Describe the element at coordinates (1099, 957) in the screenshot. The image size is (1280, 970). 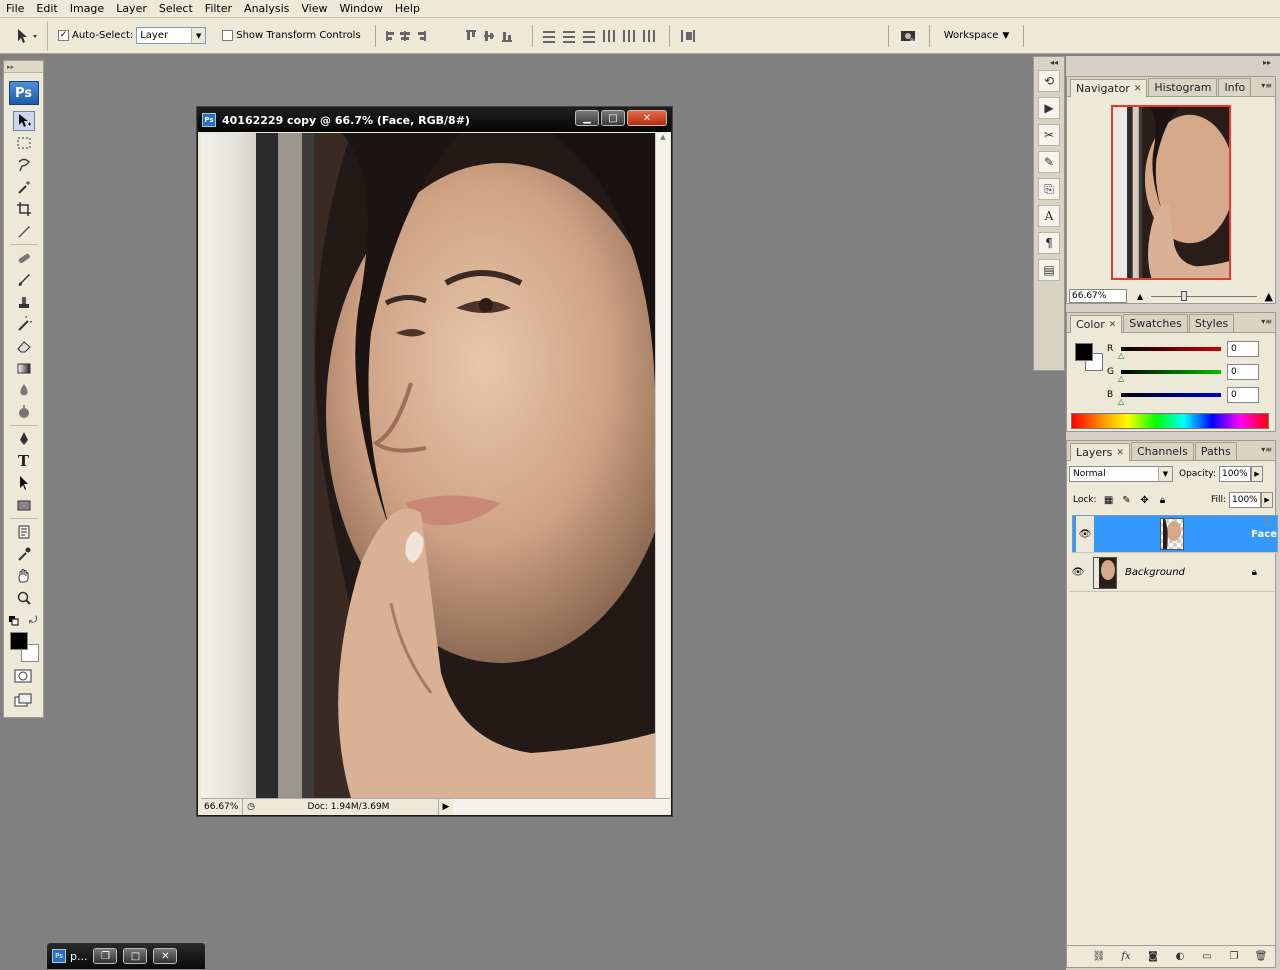
I see `link-layers-icon: ⛓` at that location.